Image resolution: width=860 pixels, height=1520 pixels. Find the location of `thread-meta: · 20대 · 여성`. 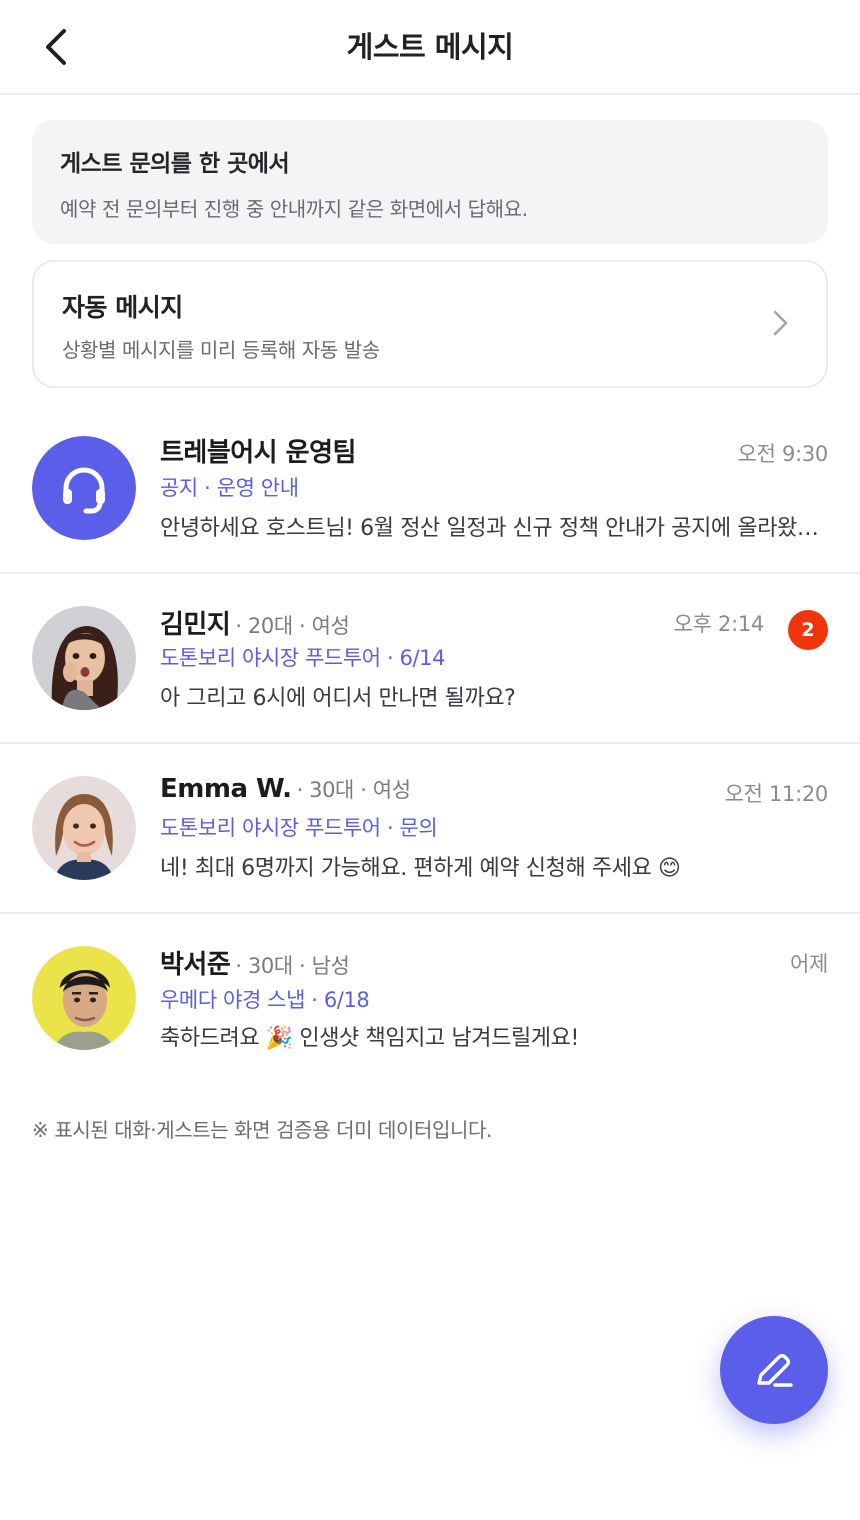

thread-meta: · 20대 · 여성 is located at coordinates (292, 626).